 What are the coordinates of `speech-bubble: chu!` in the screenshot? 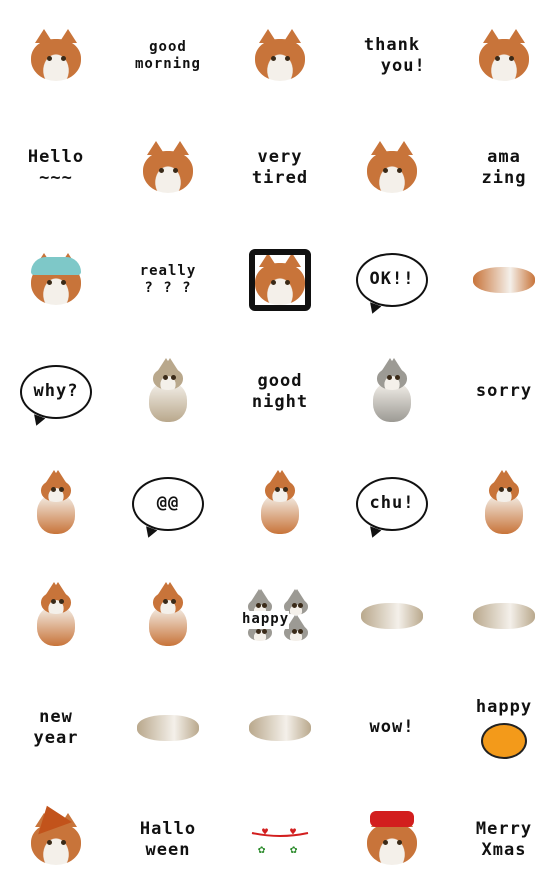 It's located at (392, 504).